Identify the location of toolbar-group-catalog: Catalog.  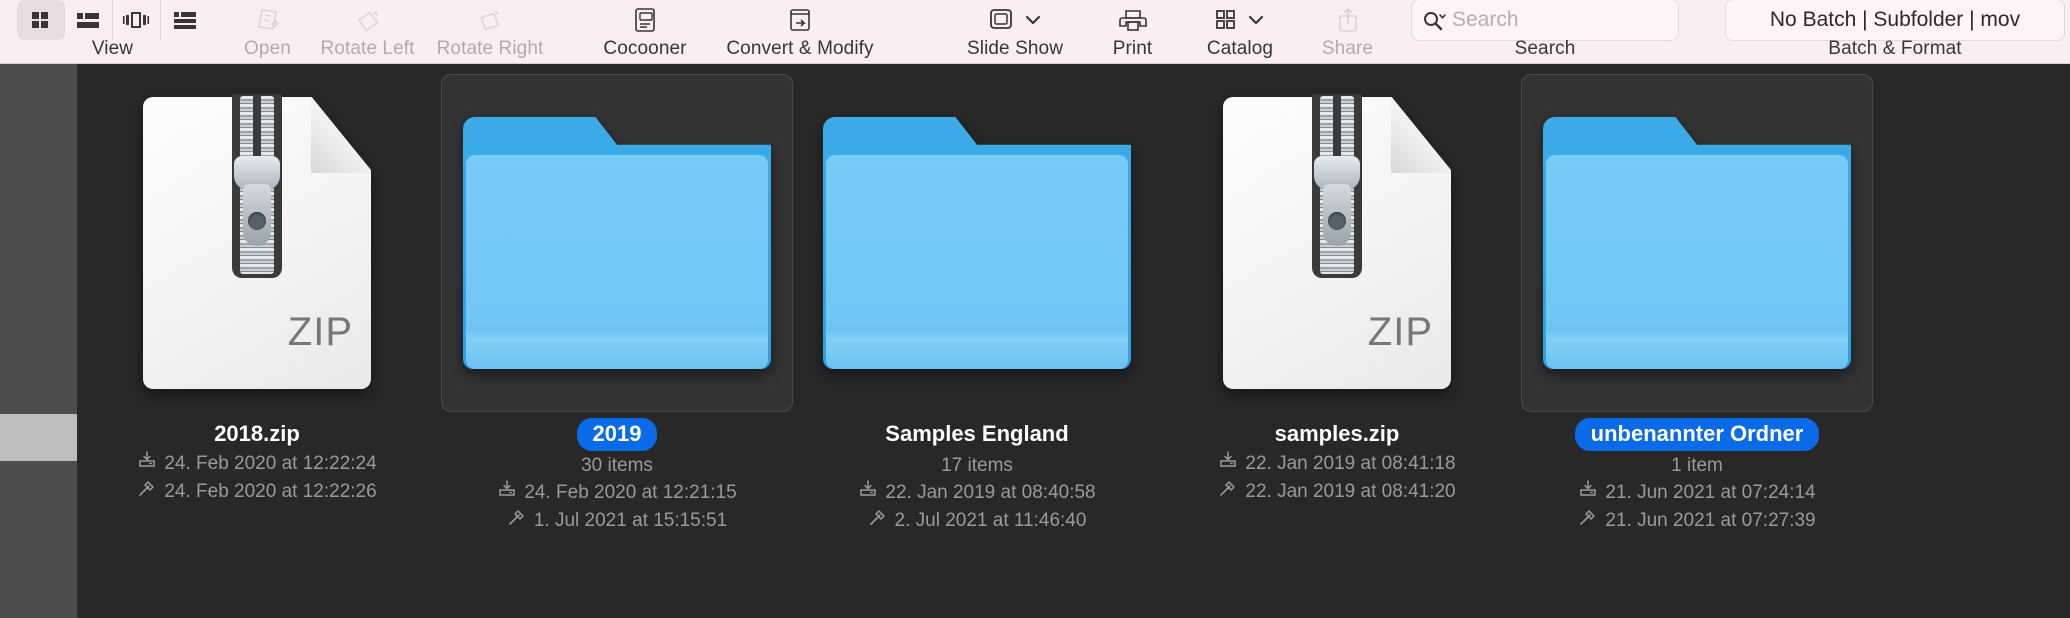
(1240, 31).